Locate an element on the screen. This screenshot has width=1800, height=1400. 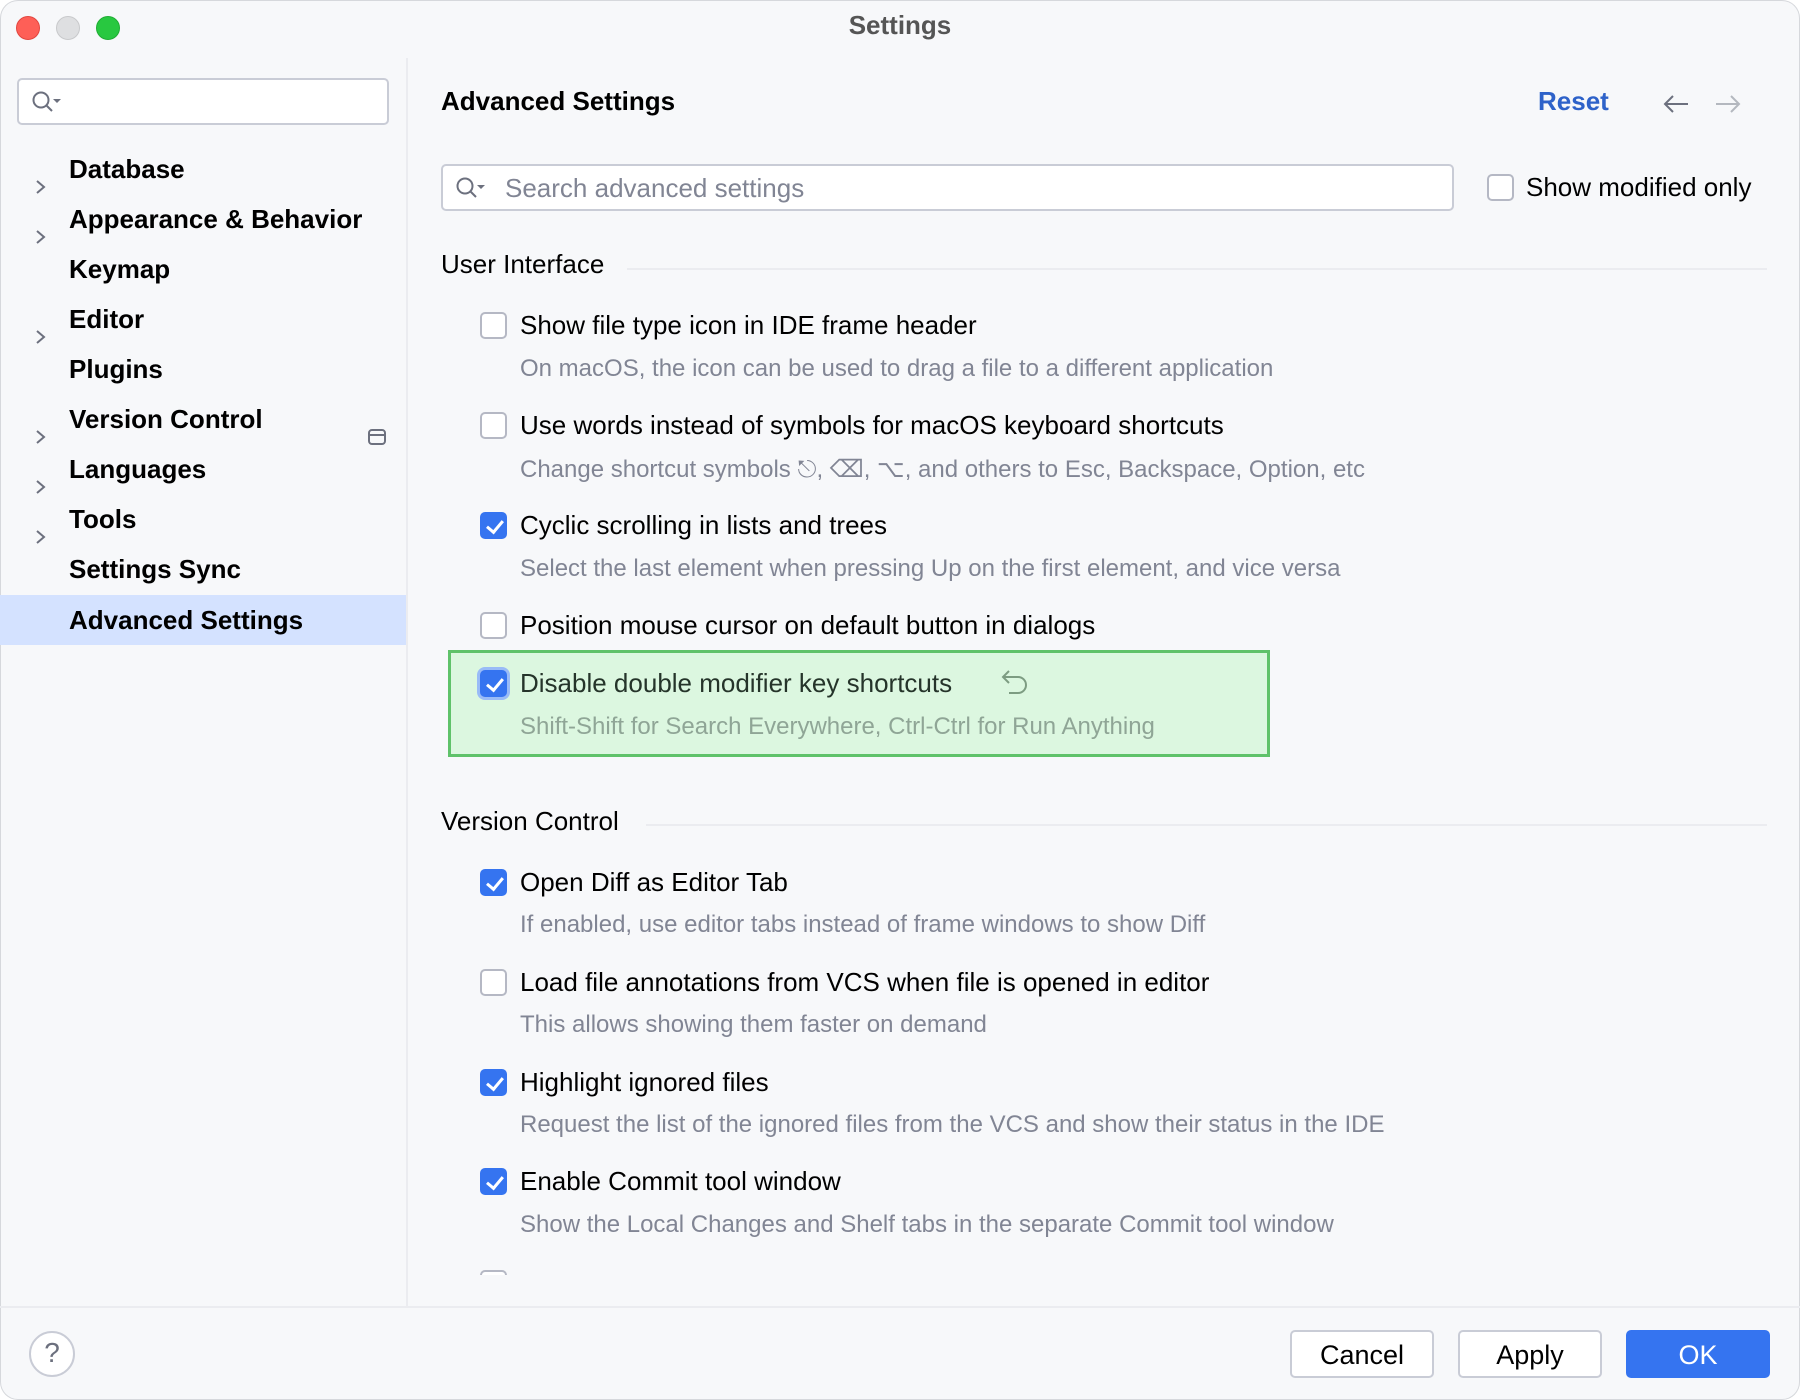
setting-label: Cyclic scrolling in lists and trees is located at coordinates (703, 525).